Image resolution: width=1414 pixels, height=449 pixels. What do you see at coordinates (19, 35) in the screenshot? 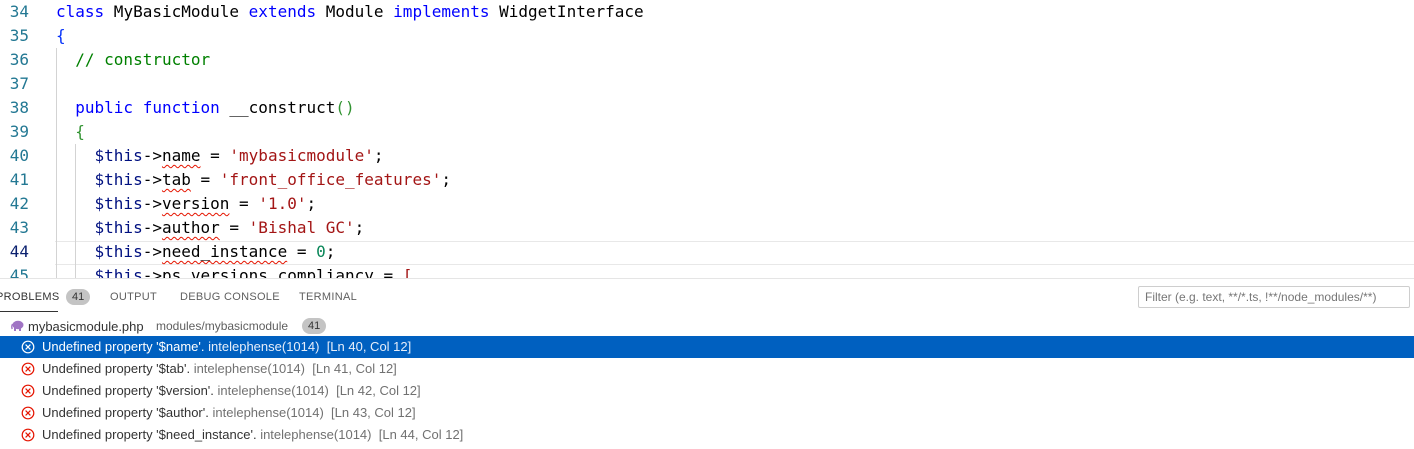
I see `line-number: 35` at bounding box center [19, 35].